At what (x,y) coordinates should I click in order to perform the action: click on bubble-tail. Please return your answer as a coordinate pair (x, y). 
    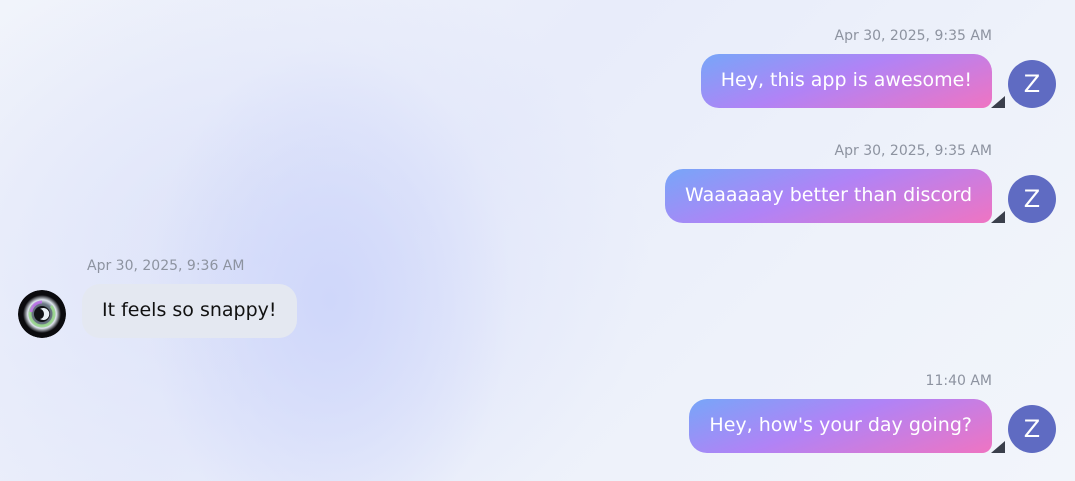
    Looking at the image, I should click on (998, 447).